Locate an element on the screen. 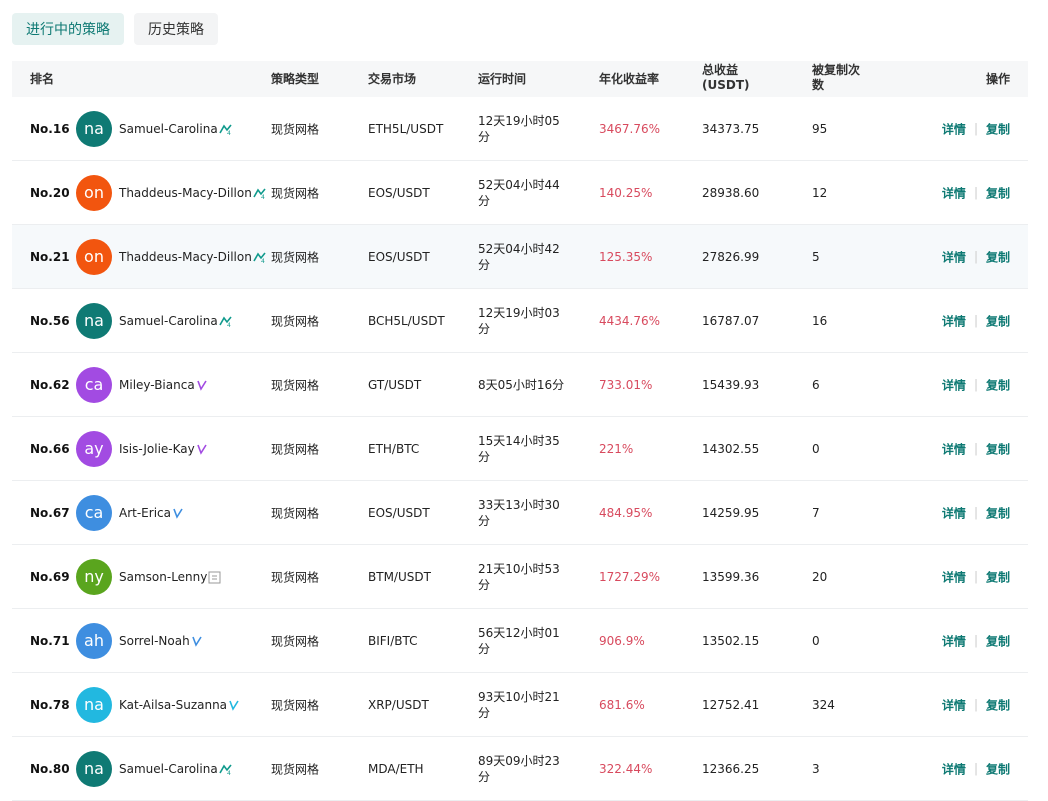  runtime: 15天14小时35 分 is located at coordinates (523, 449).